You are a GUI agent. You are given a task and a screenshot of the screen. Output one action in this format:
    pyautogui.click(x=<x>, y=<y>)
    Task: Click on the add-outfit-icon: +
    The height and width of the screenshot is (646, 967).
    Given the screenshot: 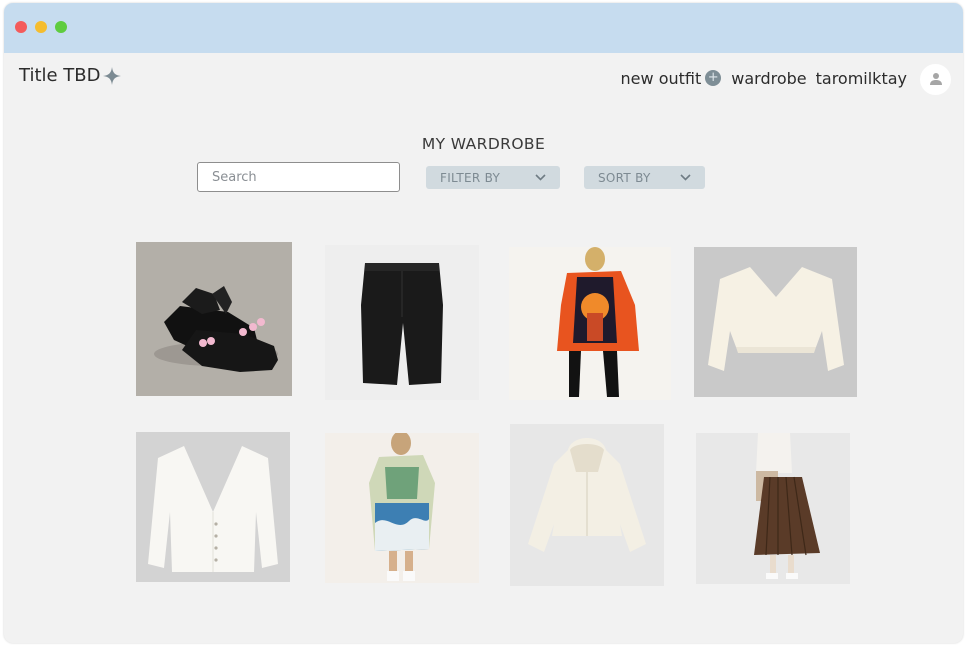 What is the action you would take?
    pyautogui.click(x=713, y=78)
    